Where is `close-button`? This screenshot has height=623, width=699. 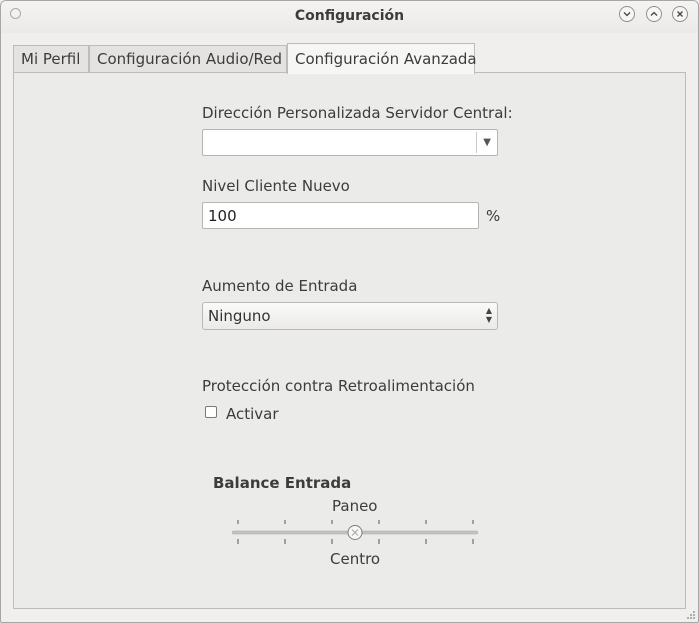
close-button is located at coordinates (680, 14).